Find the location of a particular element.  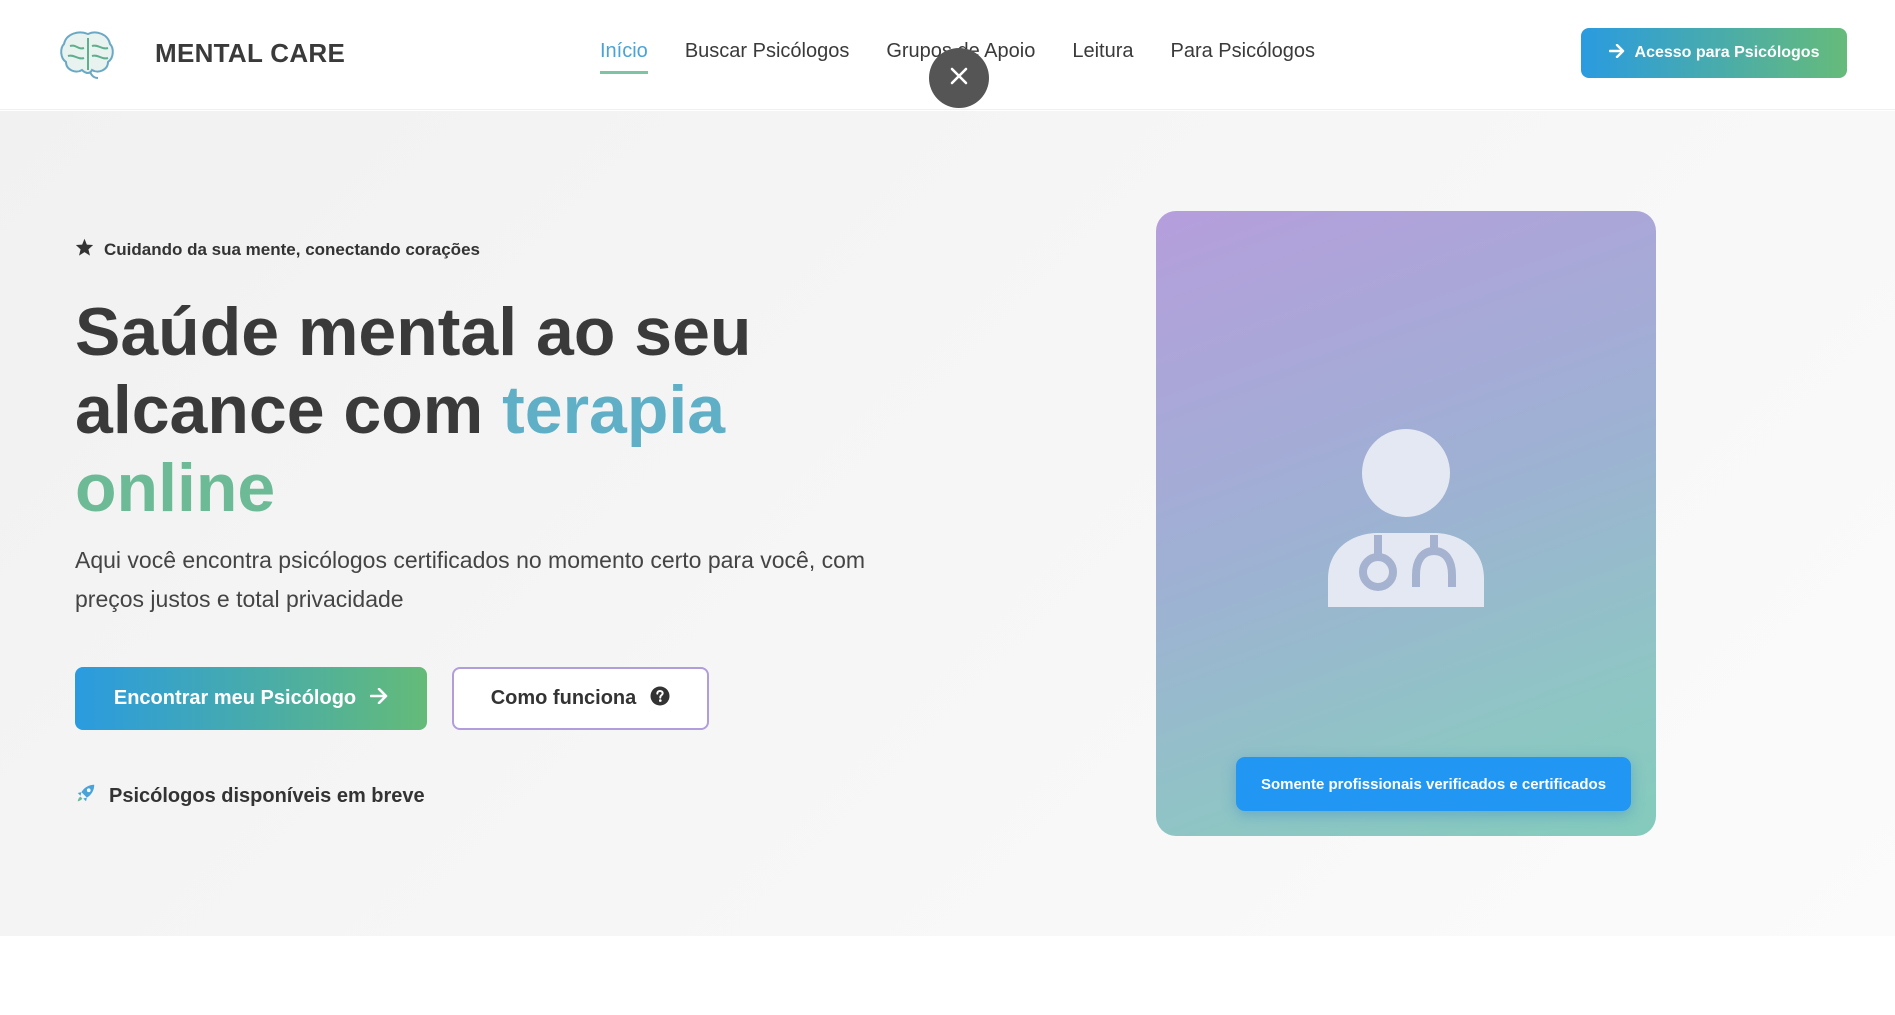

rocket-icon is located at coordinates (86, 796).